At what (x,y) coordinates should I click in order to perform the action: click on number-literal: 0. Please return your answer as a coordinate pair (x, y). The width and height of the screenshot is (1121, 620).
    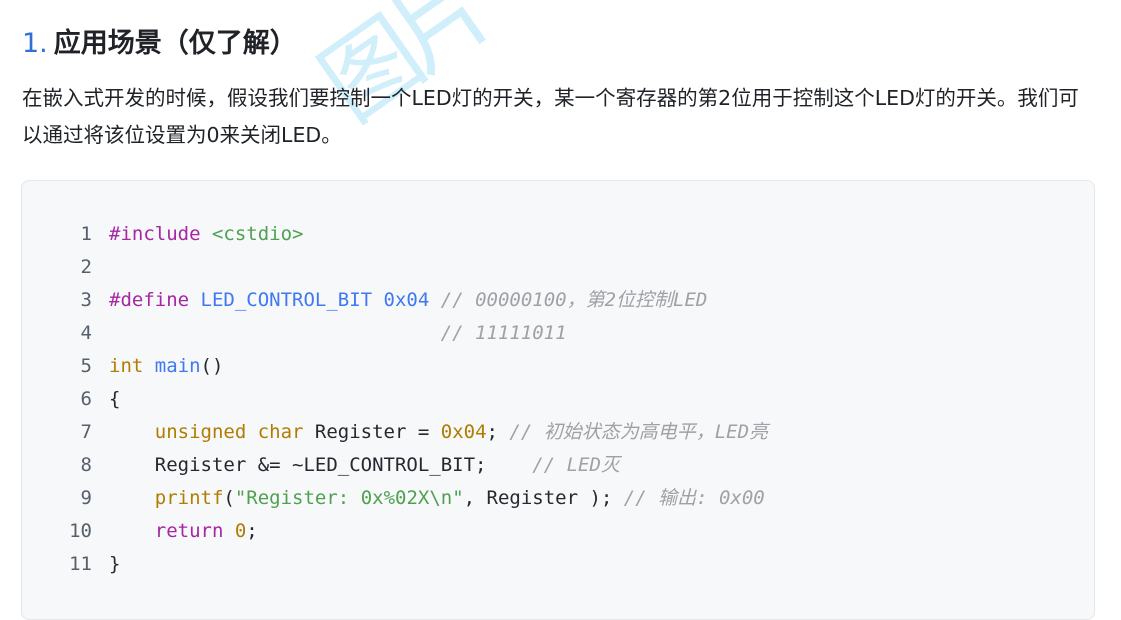
    Looking at the image, I should click on (235, 531).